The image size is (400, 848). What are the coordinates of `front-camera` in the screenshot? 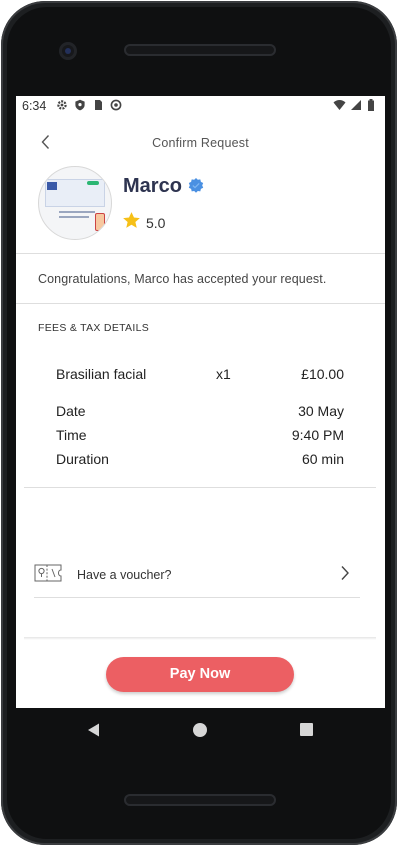 It's located at (68, 51).